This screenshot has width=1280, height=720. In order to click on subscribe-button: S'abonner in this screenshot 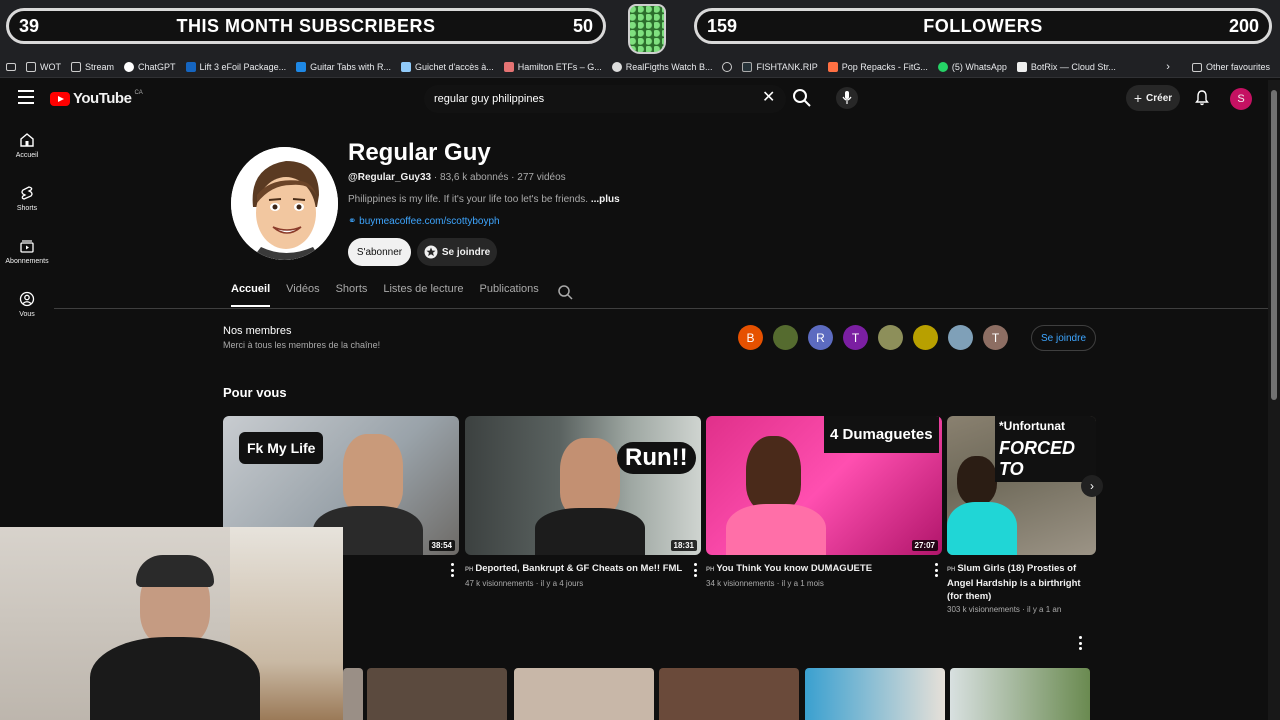, I will do `click(379, 252)`.